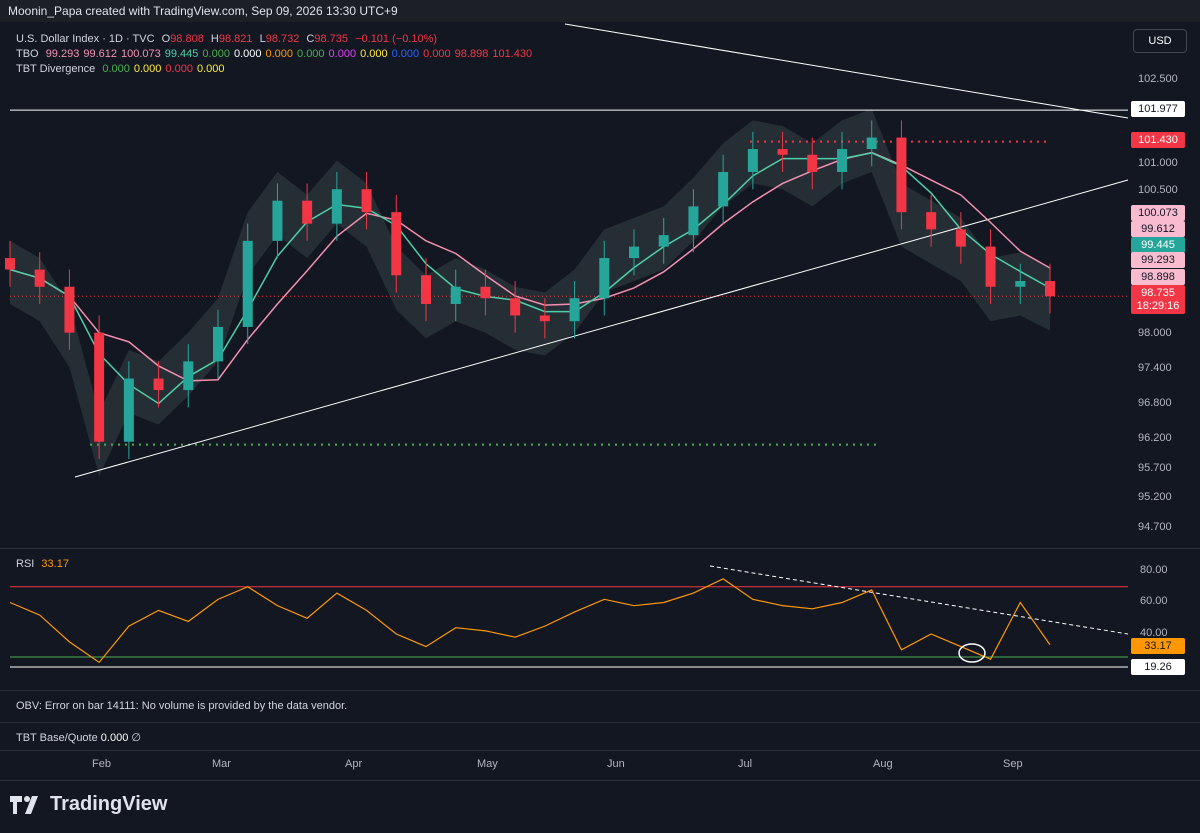 The height and width of the screenshot is (833, 1200). I want to click on price-axis-label: 100.500, so click(1158, 190).